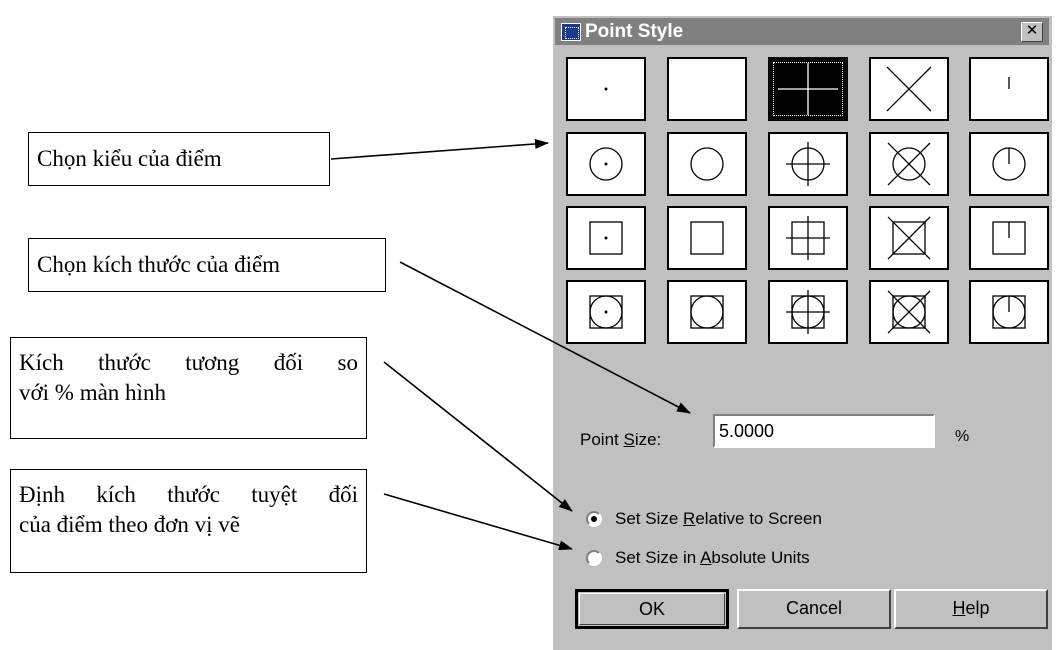 The height and width of the screenshot is (650, 1059). Describe the element at coordinates (606, 164) in the screenshot. I see `point-style-circle-dot` at that location.